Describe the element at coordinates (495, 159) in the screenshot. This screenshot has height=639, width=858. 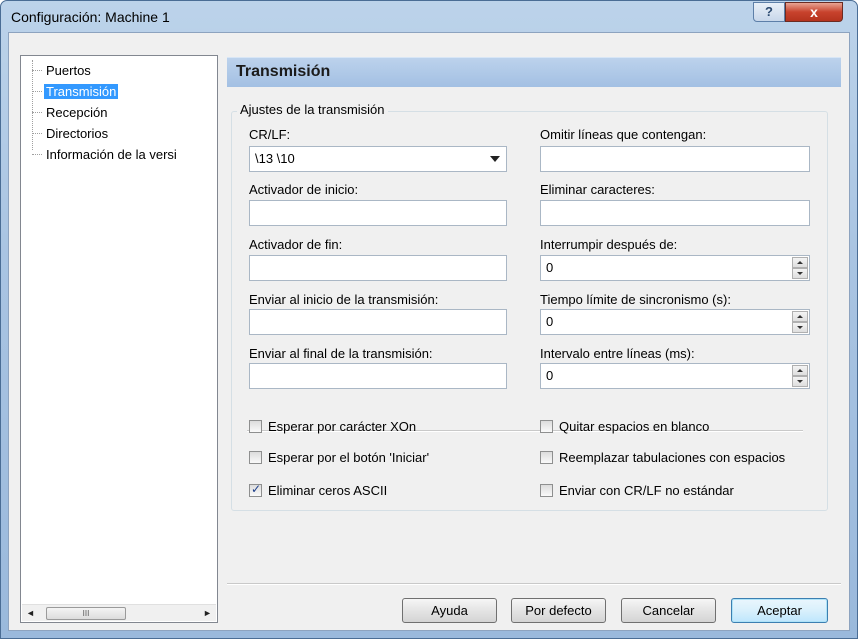
I see `chevron-down-icon` at that location.